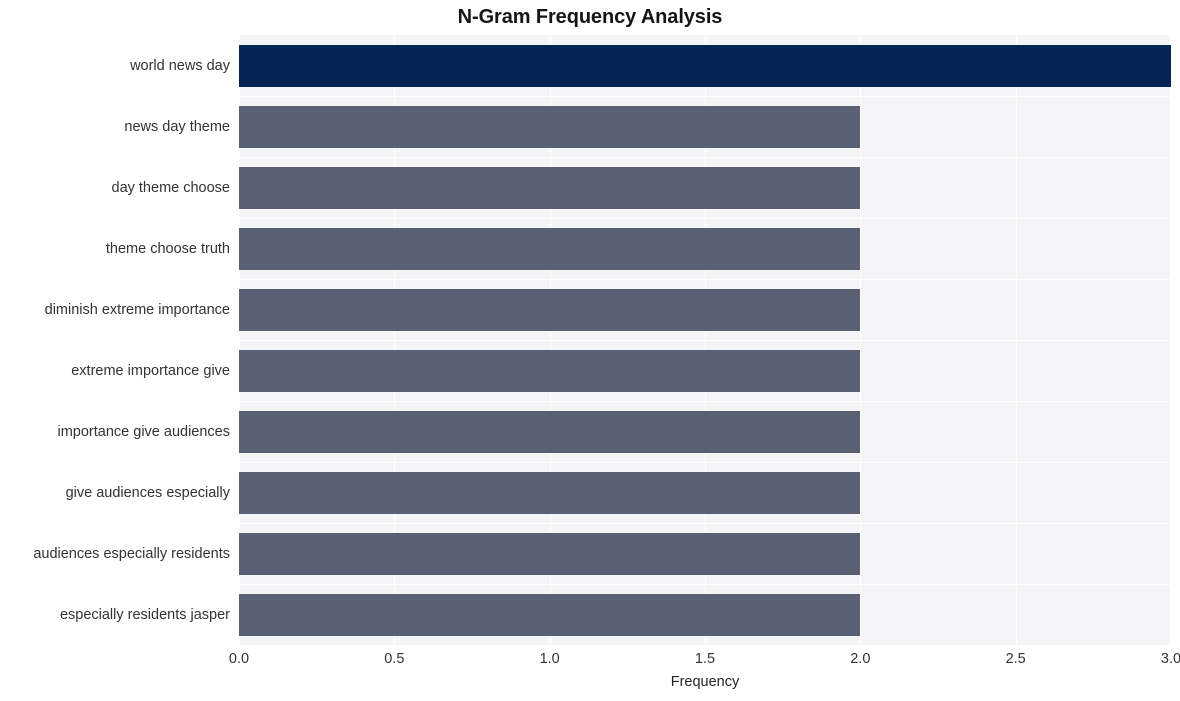 The height and width of the screenshot is (701, 1180). Describe the element at coordinates (147, 493) in the screenshot. I see `y-tick-label: give audiences especially` at that location.